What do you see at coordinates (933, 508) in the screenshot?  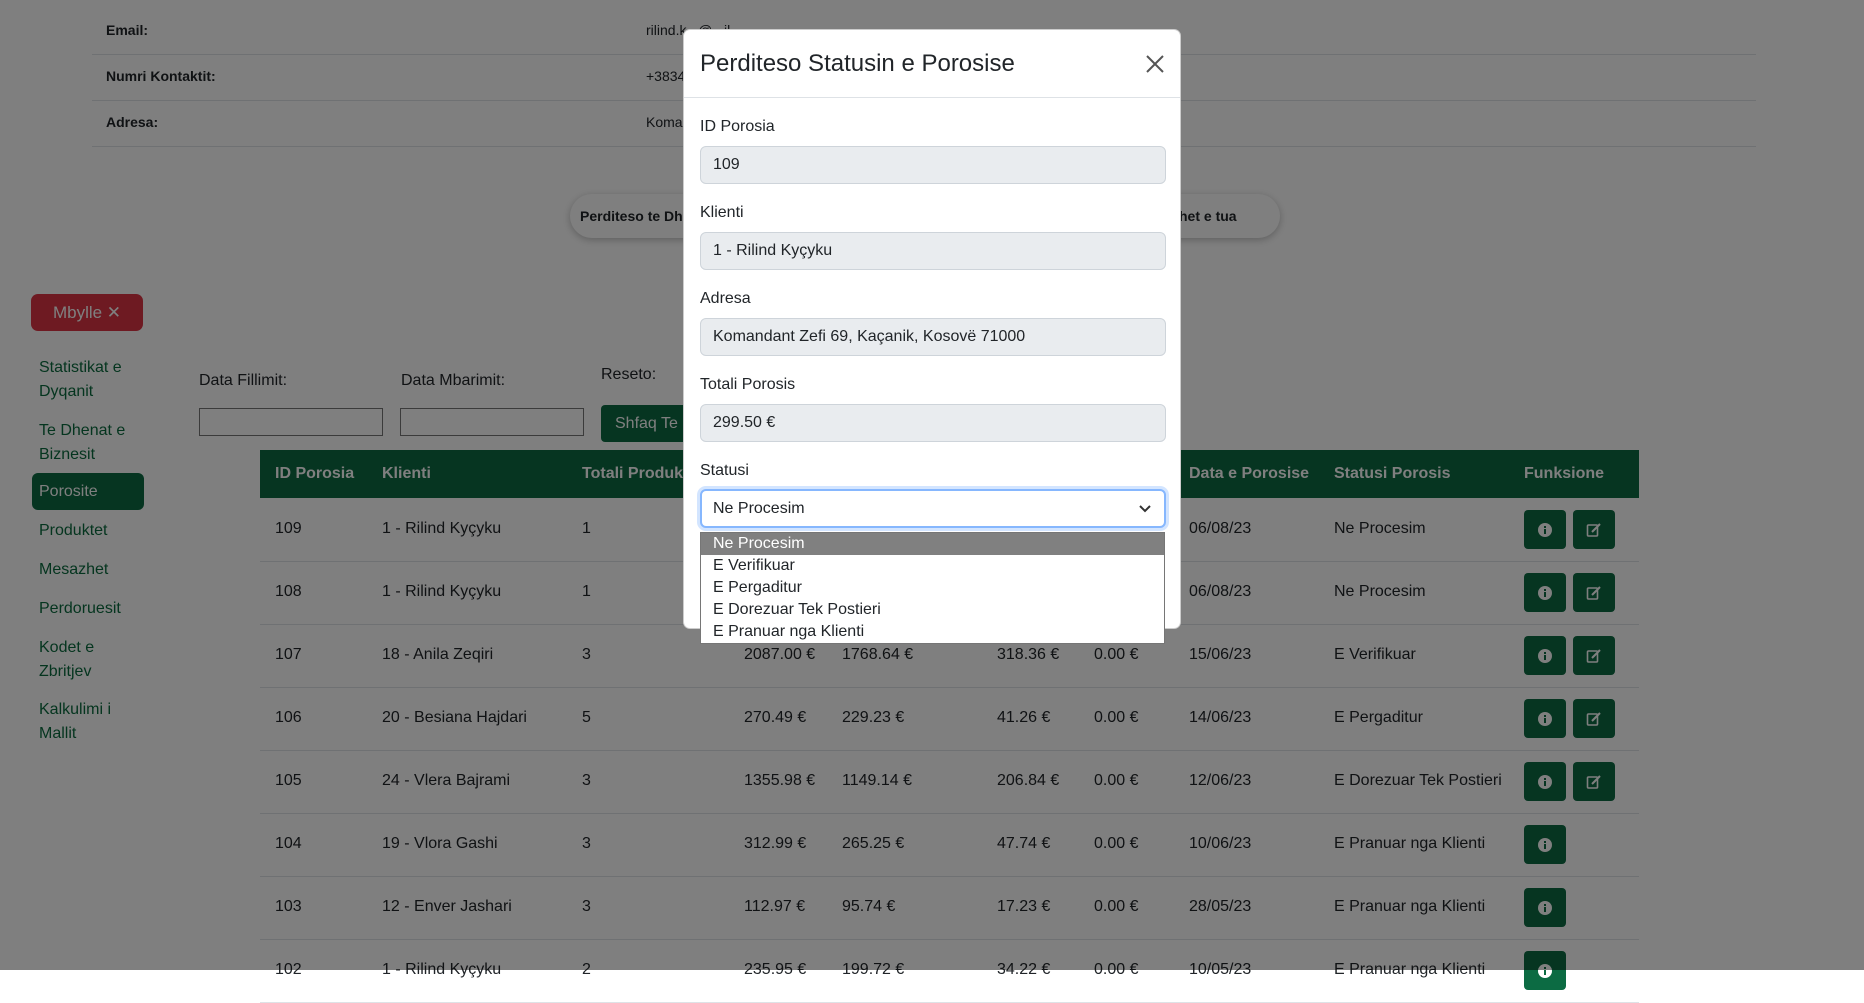 I see `status-select: Ne Procesim` at bounding box center [933, 508].